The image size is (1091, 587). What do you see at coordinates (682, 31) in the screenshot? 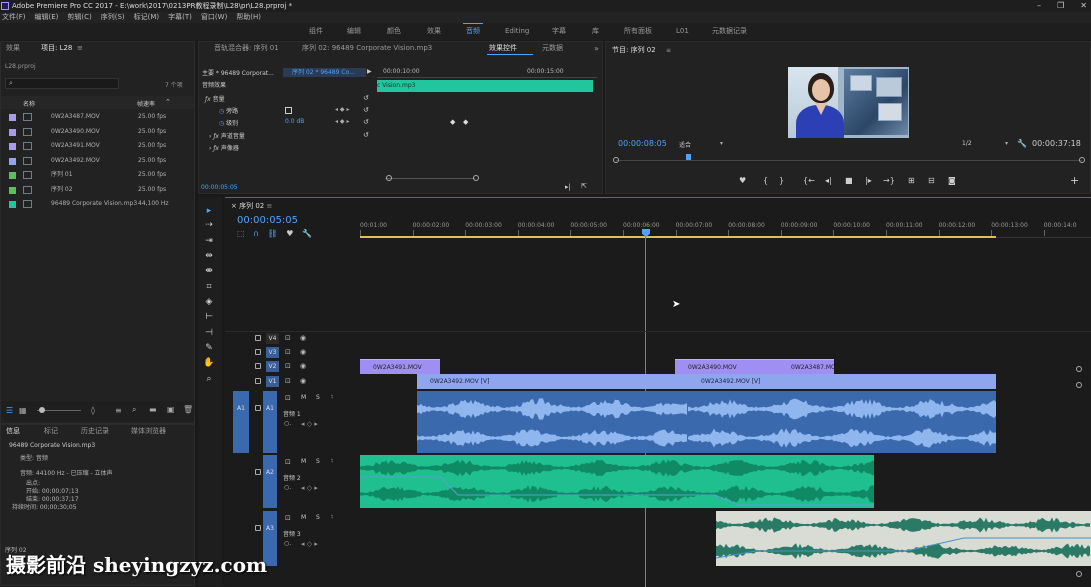
I see `workspace-l01: L01` at bounding box center [682, 31].